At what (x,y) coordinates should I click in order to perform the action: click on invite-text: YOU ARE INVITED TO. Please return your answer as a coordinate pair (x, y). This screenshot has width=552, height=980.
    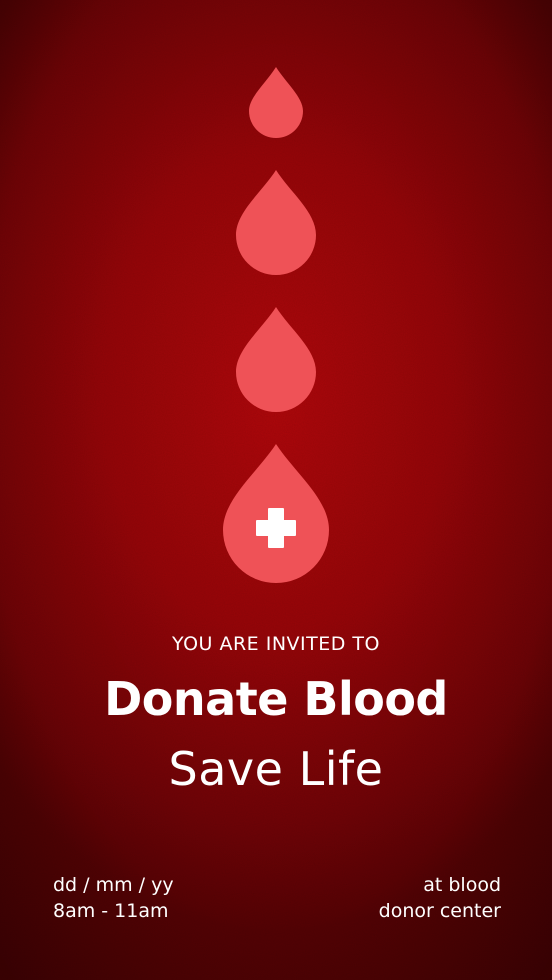
    Looking at the image, I should click on (276, 644).